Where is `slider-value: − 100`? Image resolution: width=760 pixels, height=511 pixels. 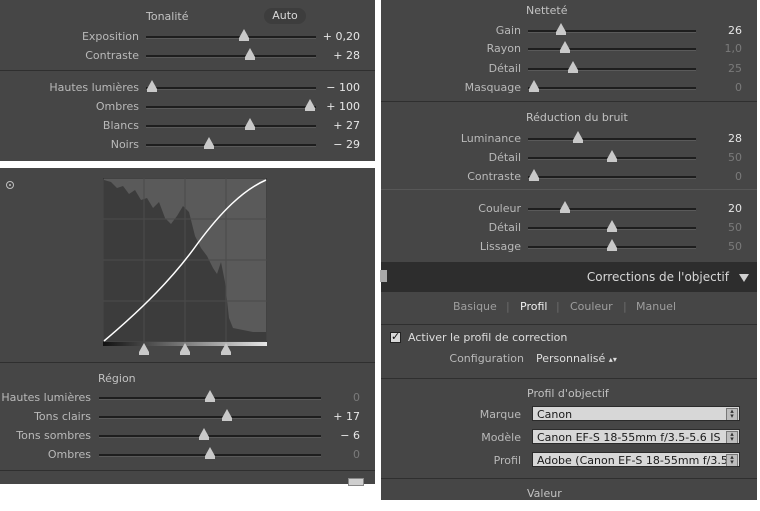
slider-value: − 100 is located at coordinates (343, 87).